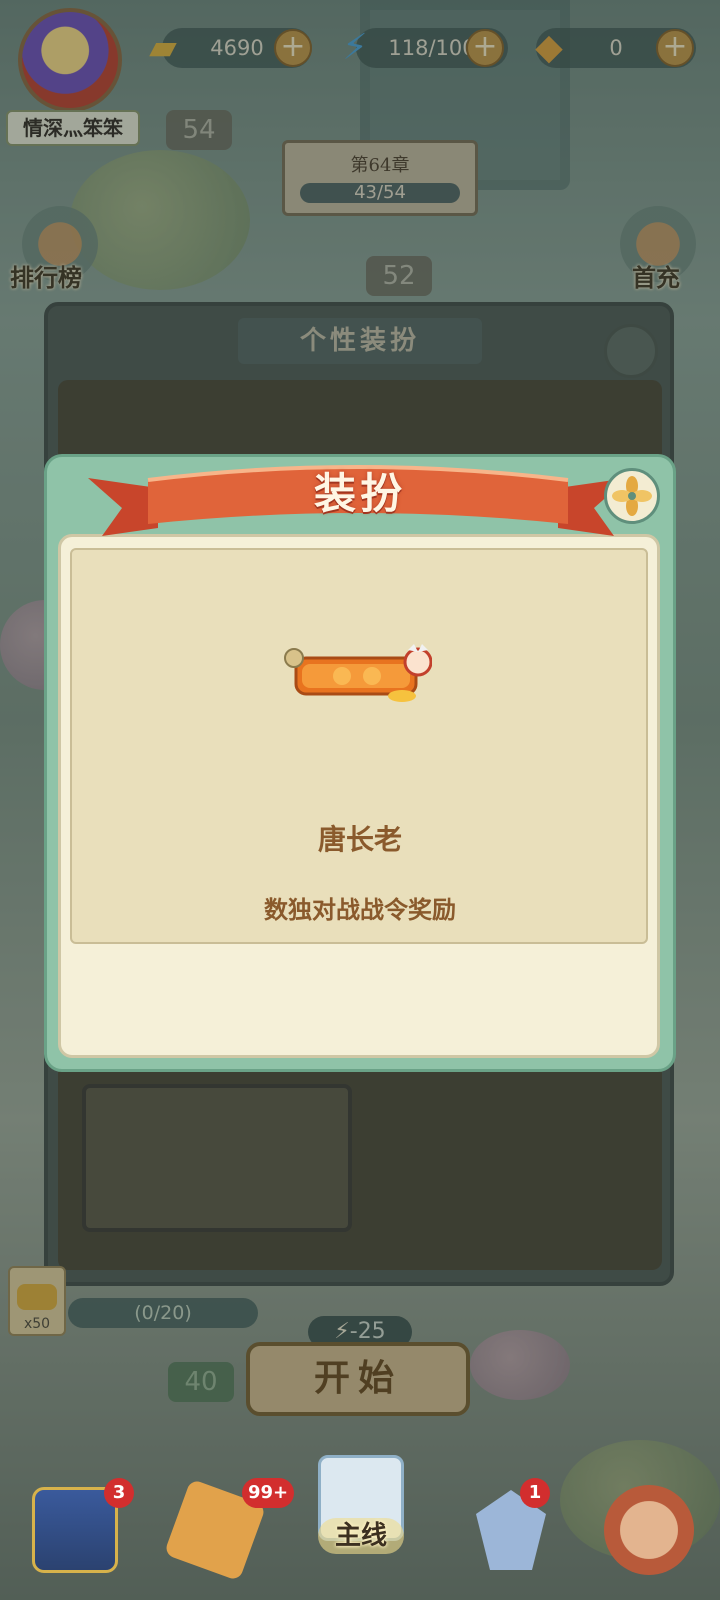 The width and height of the screenshot is (720, 1600). Describe the element at coordinates (535, 1493) in the screenshot. I see `nav-badge: 1` at that location.